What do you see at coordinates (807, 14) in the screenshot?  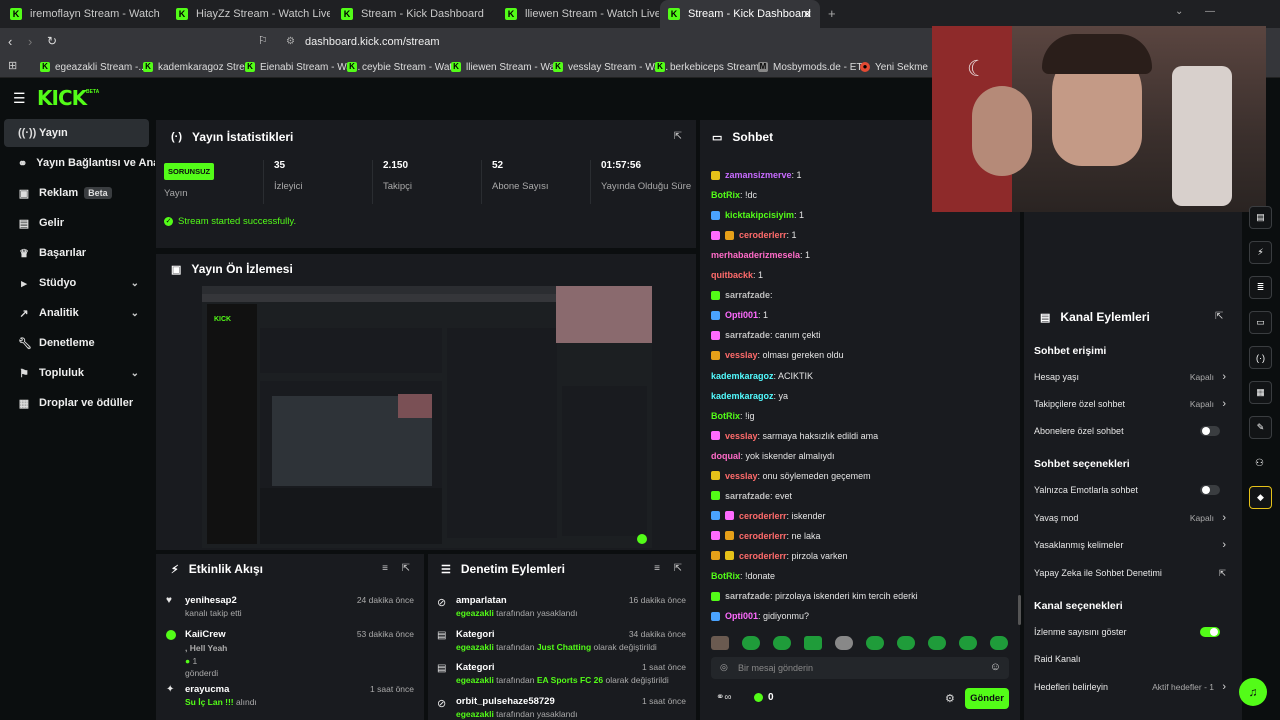 I see `close-tab-icon: ✕` at bounding box center [807, 14].